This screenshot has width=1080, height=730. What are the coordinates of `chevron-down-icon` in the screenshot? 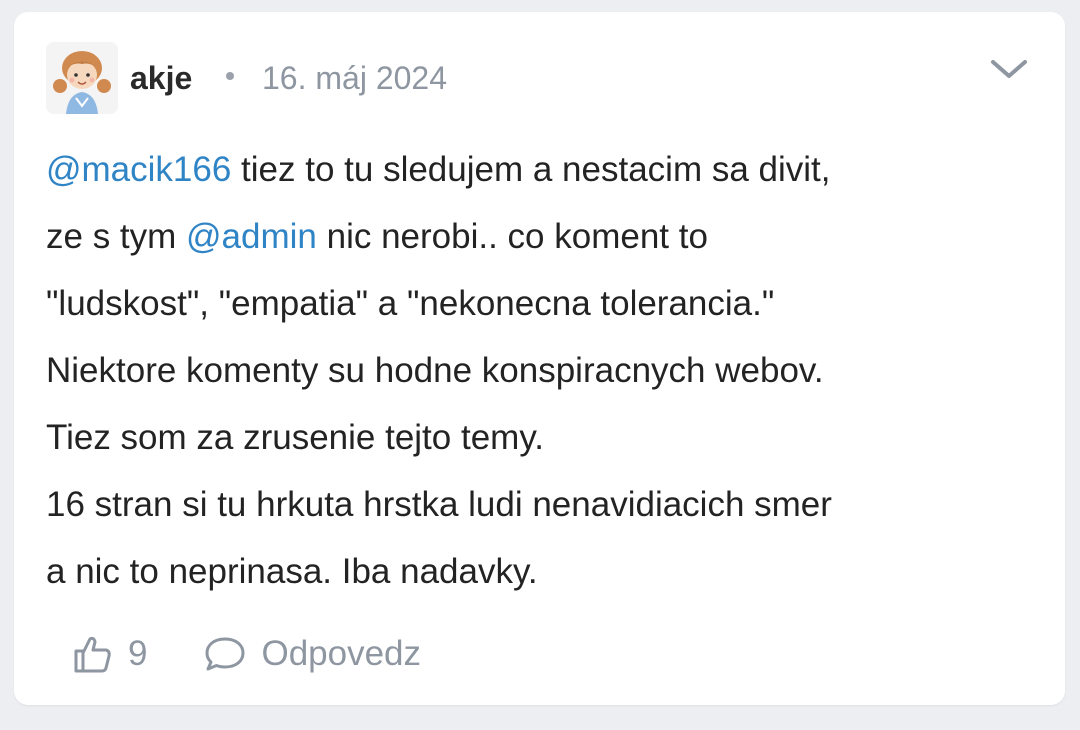 It's located at (1009, 69).